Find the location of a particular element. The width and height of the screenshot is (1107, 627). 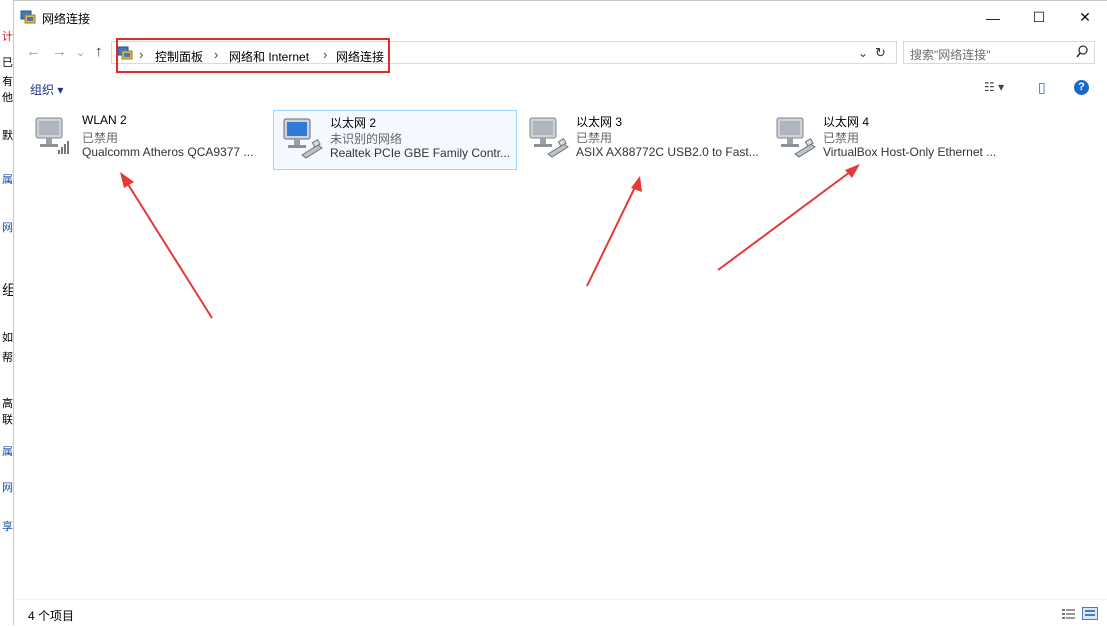

change-view-button: ☷ ▾ is located at coordinates (994, 87).